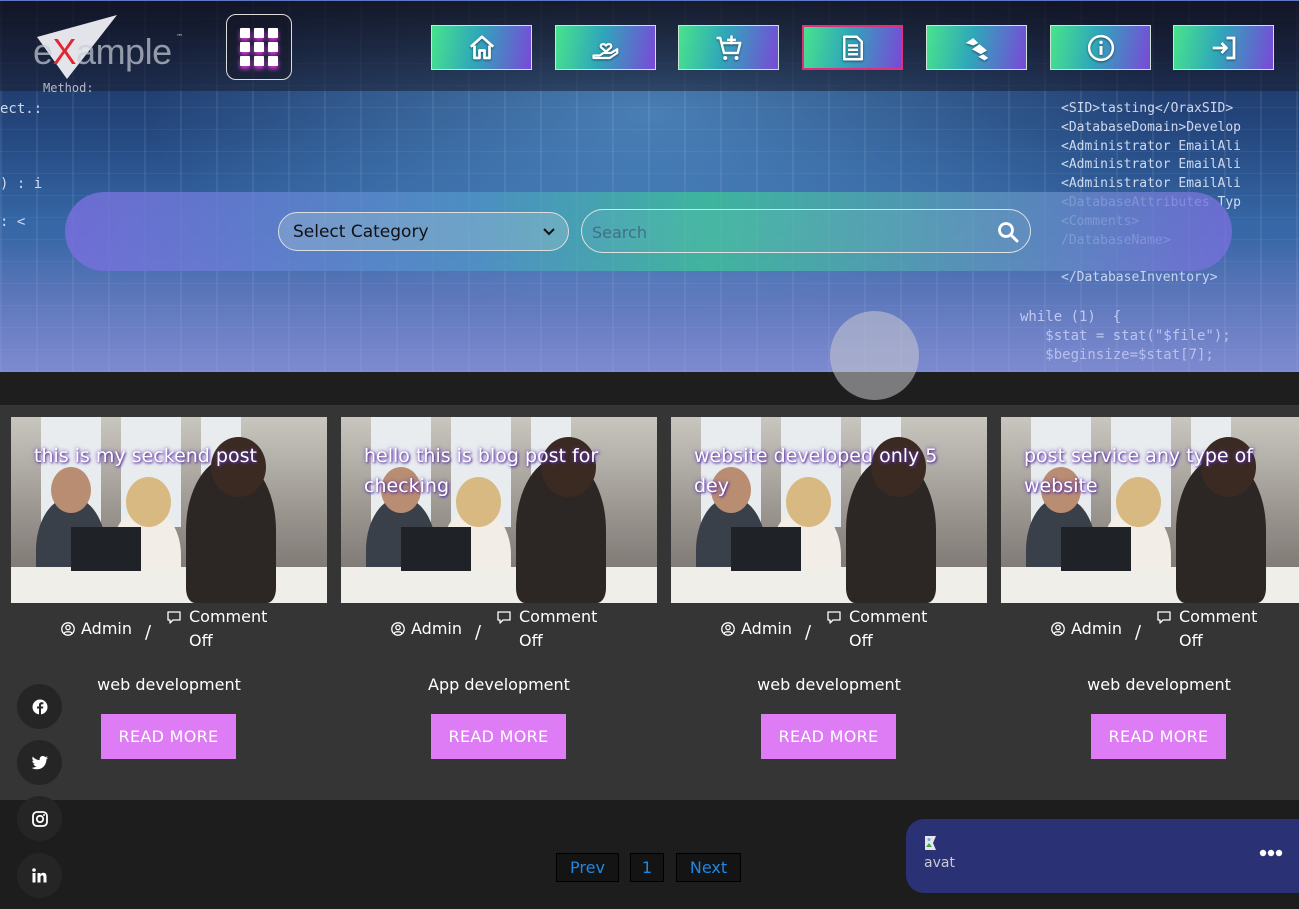  I want to click on post-title: post service any type of website, so click(1154, 471).